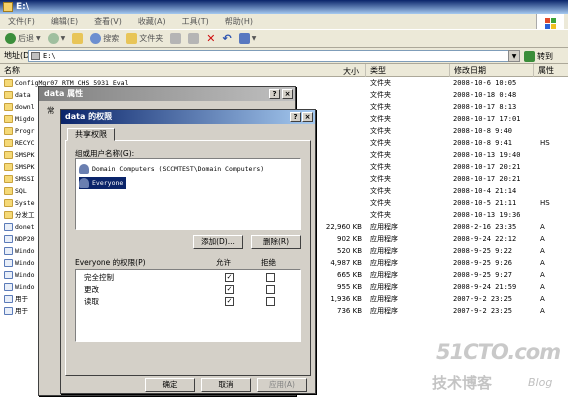  What do you see at coordinates (545, 203) in the screenshot?
I see `file-attributes: HS` at bounding box center [545, 203].